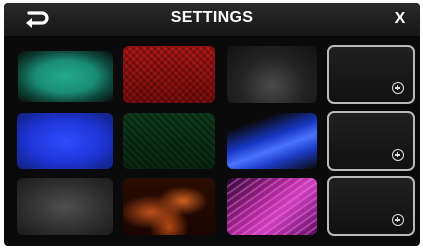 This screenshot has height=250, width=423. Describe the element at coordinates (65, 76) in the screenshot. I see `theme-tile-green` at that location.